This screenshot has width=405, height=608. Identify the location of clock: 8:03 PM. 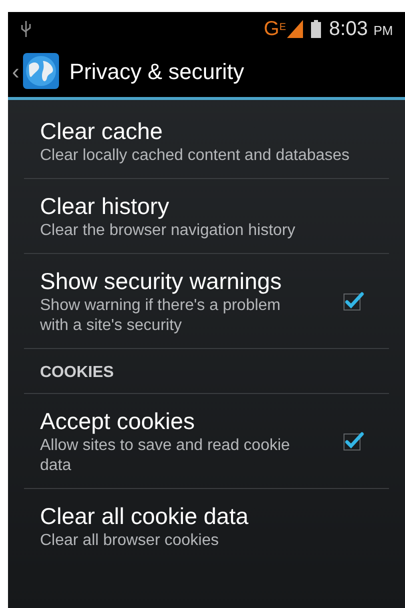
(361, 29).